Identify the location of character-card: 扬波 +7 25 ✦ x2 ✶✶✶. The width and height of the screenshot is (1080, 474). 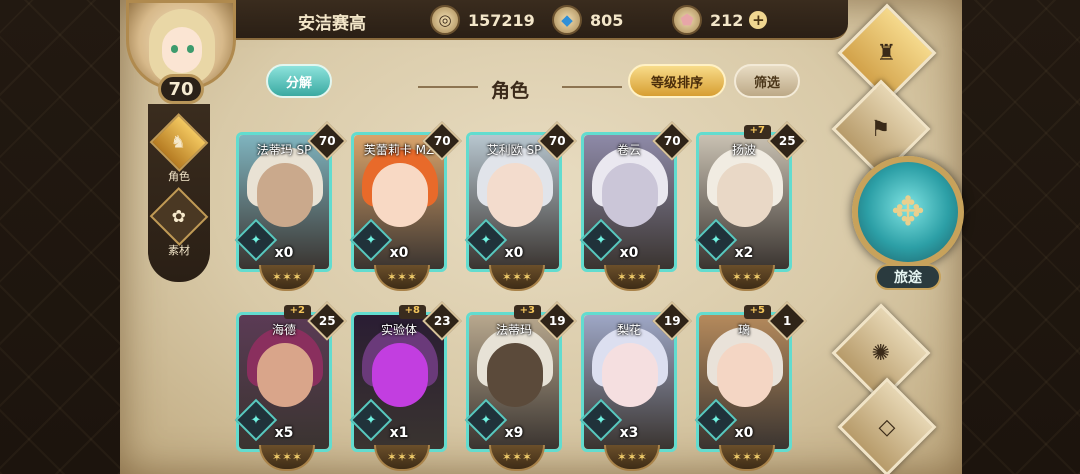
(750, 206).